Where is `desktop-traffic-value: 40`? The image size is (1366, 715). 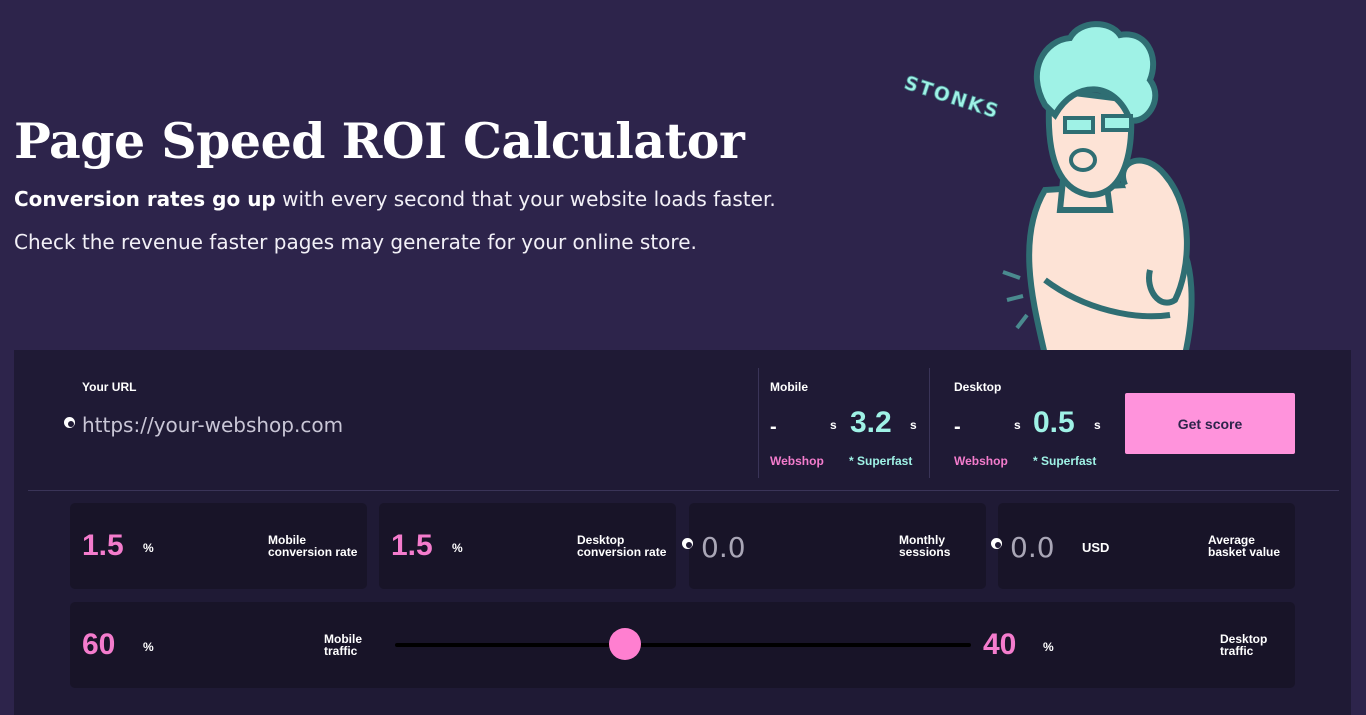 desktop-traffic-value: 40 is located at coordinates (1000, 644).